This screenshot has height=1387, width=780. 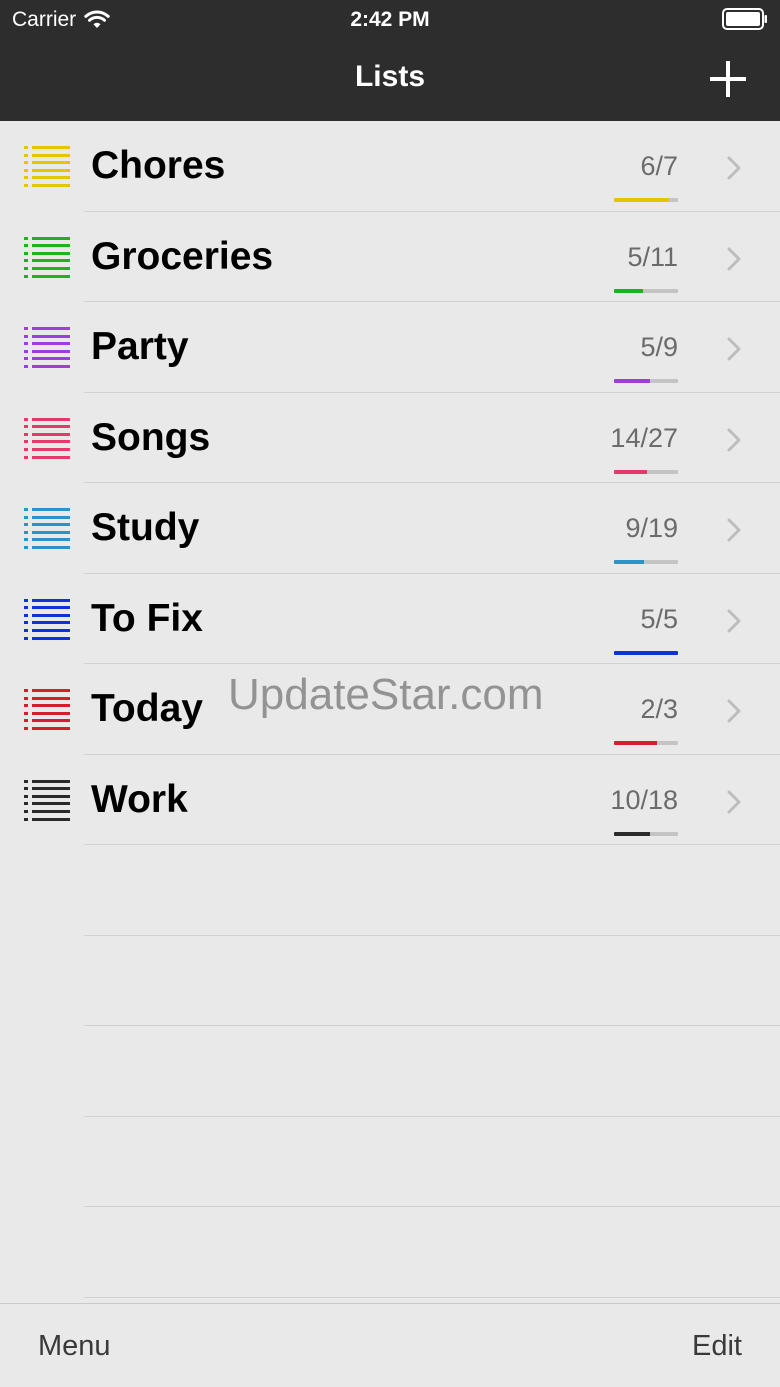 What do you see at coordinates (659, 709) in the screenshot?
I see `list-count: 2/3` at bounding box center [659, 709].